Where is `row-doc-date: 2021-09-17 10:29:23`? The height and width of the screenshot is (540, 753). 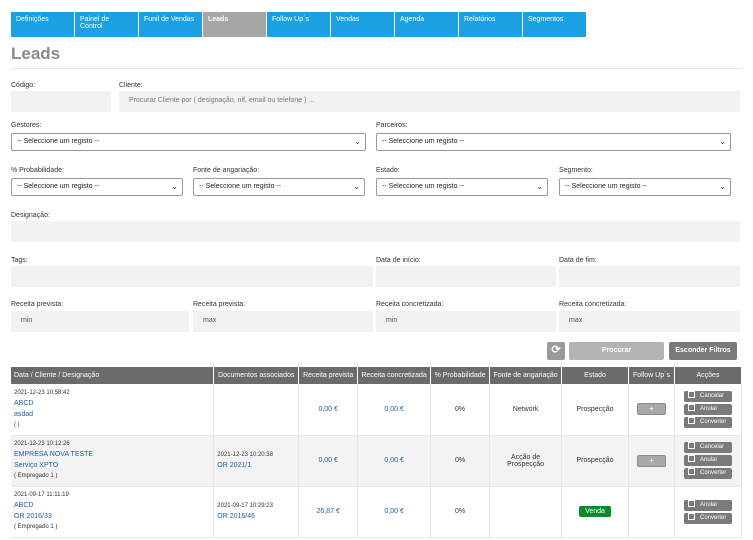
row-doc-date: 2021-09-17 10:29:23 is located at coordinates (245, 505).